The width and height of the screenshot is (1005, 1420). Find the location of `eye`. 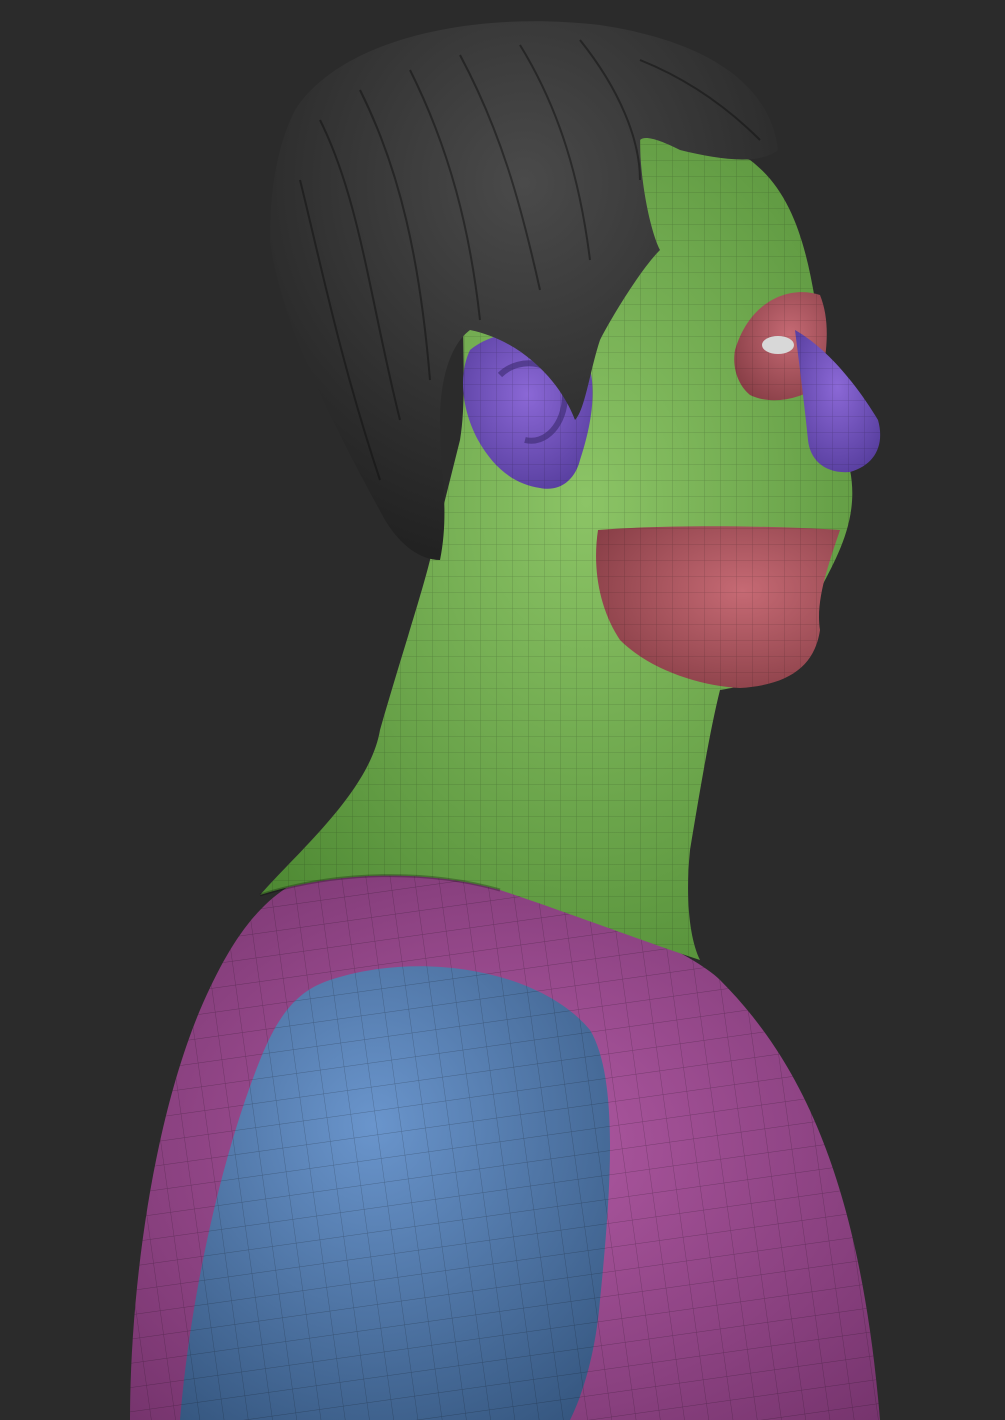

eye is located at coordinates (778, 345).